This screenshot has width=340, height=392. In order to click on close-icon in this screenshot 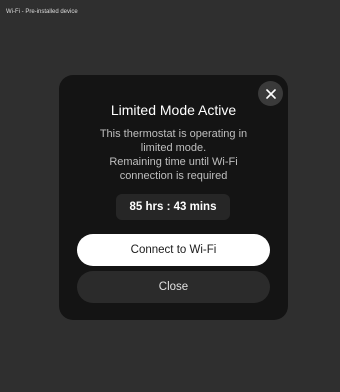, I will do `click(270, 93)`.